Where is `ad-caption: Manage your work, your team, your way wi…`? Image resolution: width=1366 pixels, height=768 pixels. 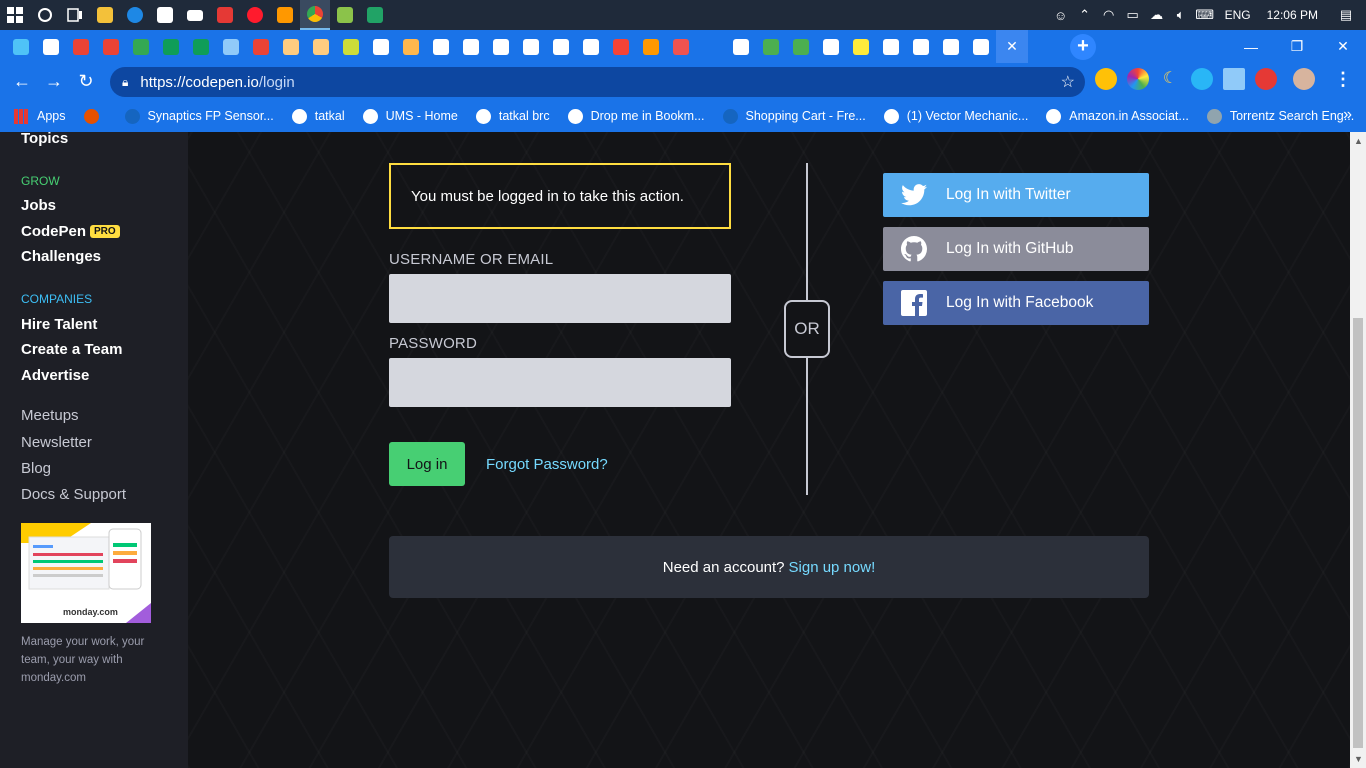
ad-caption: Manage your work, your team, your way wi… is located at coordinates (91, 660).